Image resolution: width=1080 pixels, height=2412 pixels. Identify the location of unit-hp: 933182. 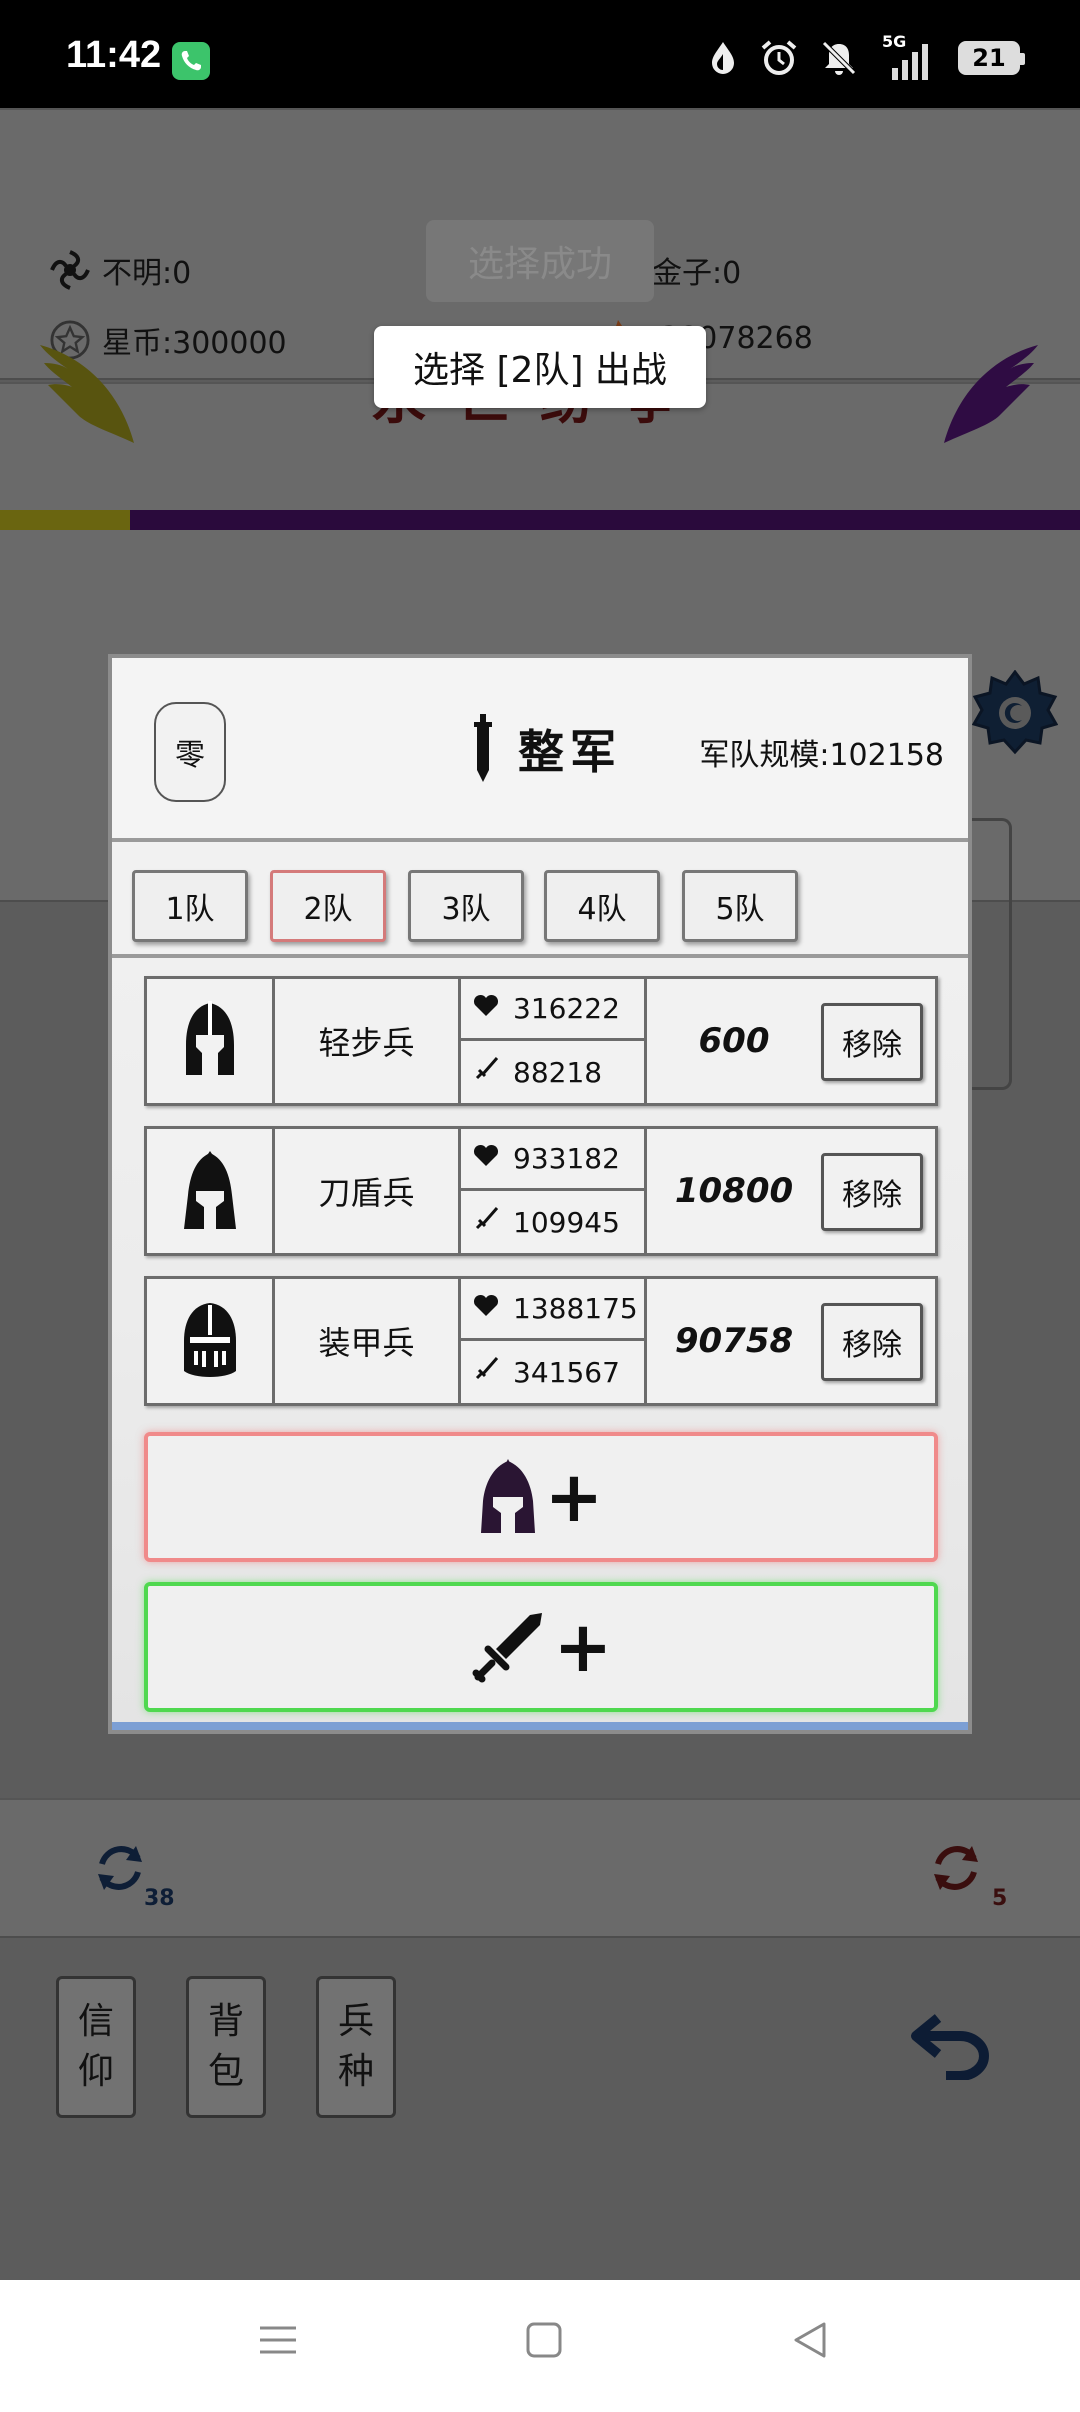
(554, 1160).